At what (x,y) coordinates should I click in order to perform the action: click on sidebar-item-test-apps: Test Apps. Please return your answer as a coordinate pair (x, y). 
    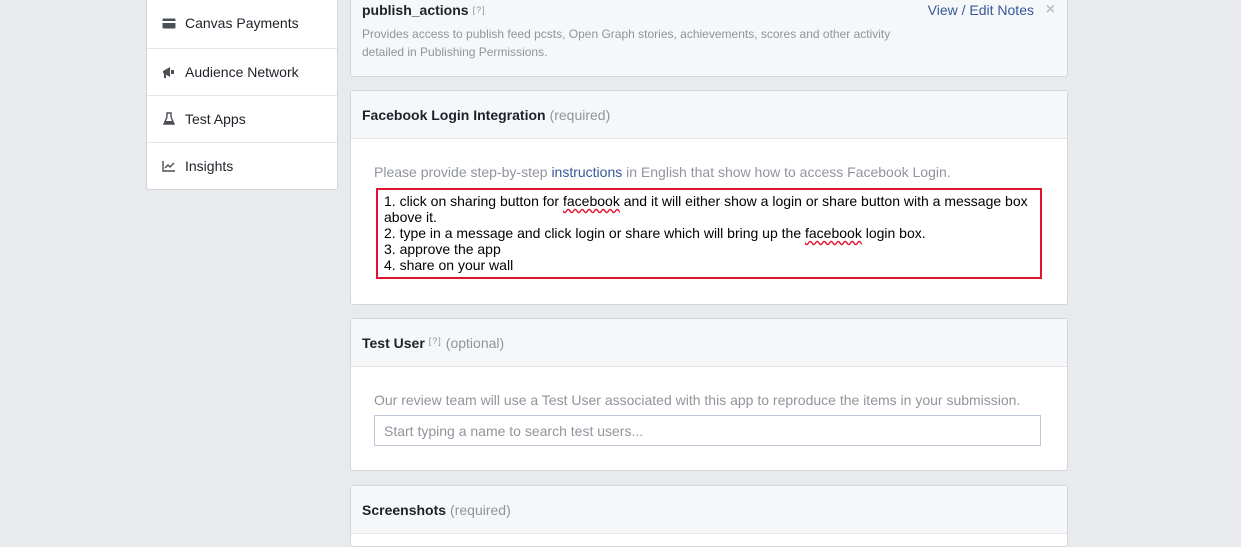
    Looking at the image, I should click on (242, 118).